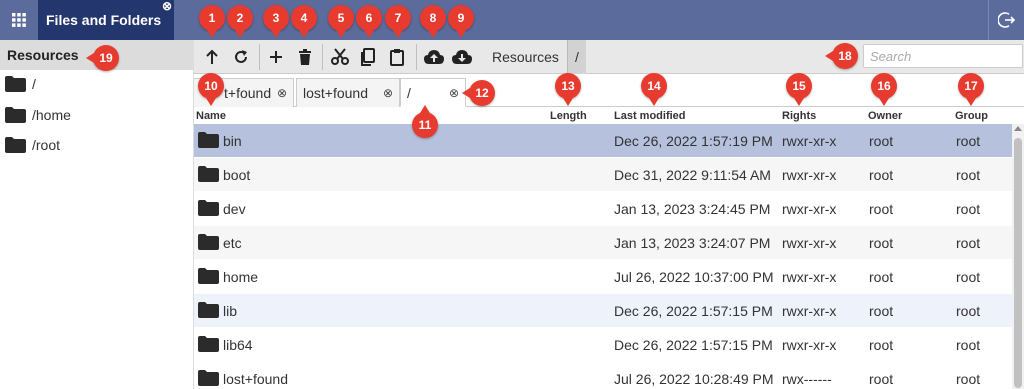 The height and width of the screenshot is (389, 1024). Describe the element at coordinates (609, 91) in the screenshot. I see `folder-tabs: t+found ⊗ lost+found ⊗ / ⊗` at that location.